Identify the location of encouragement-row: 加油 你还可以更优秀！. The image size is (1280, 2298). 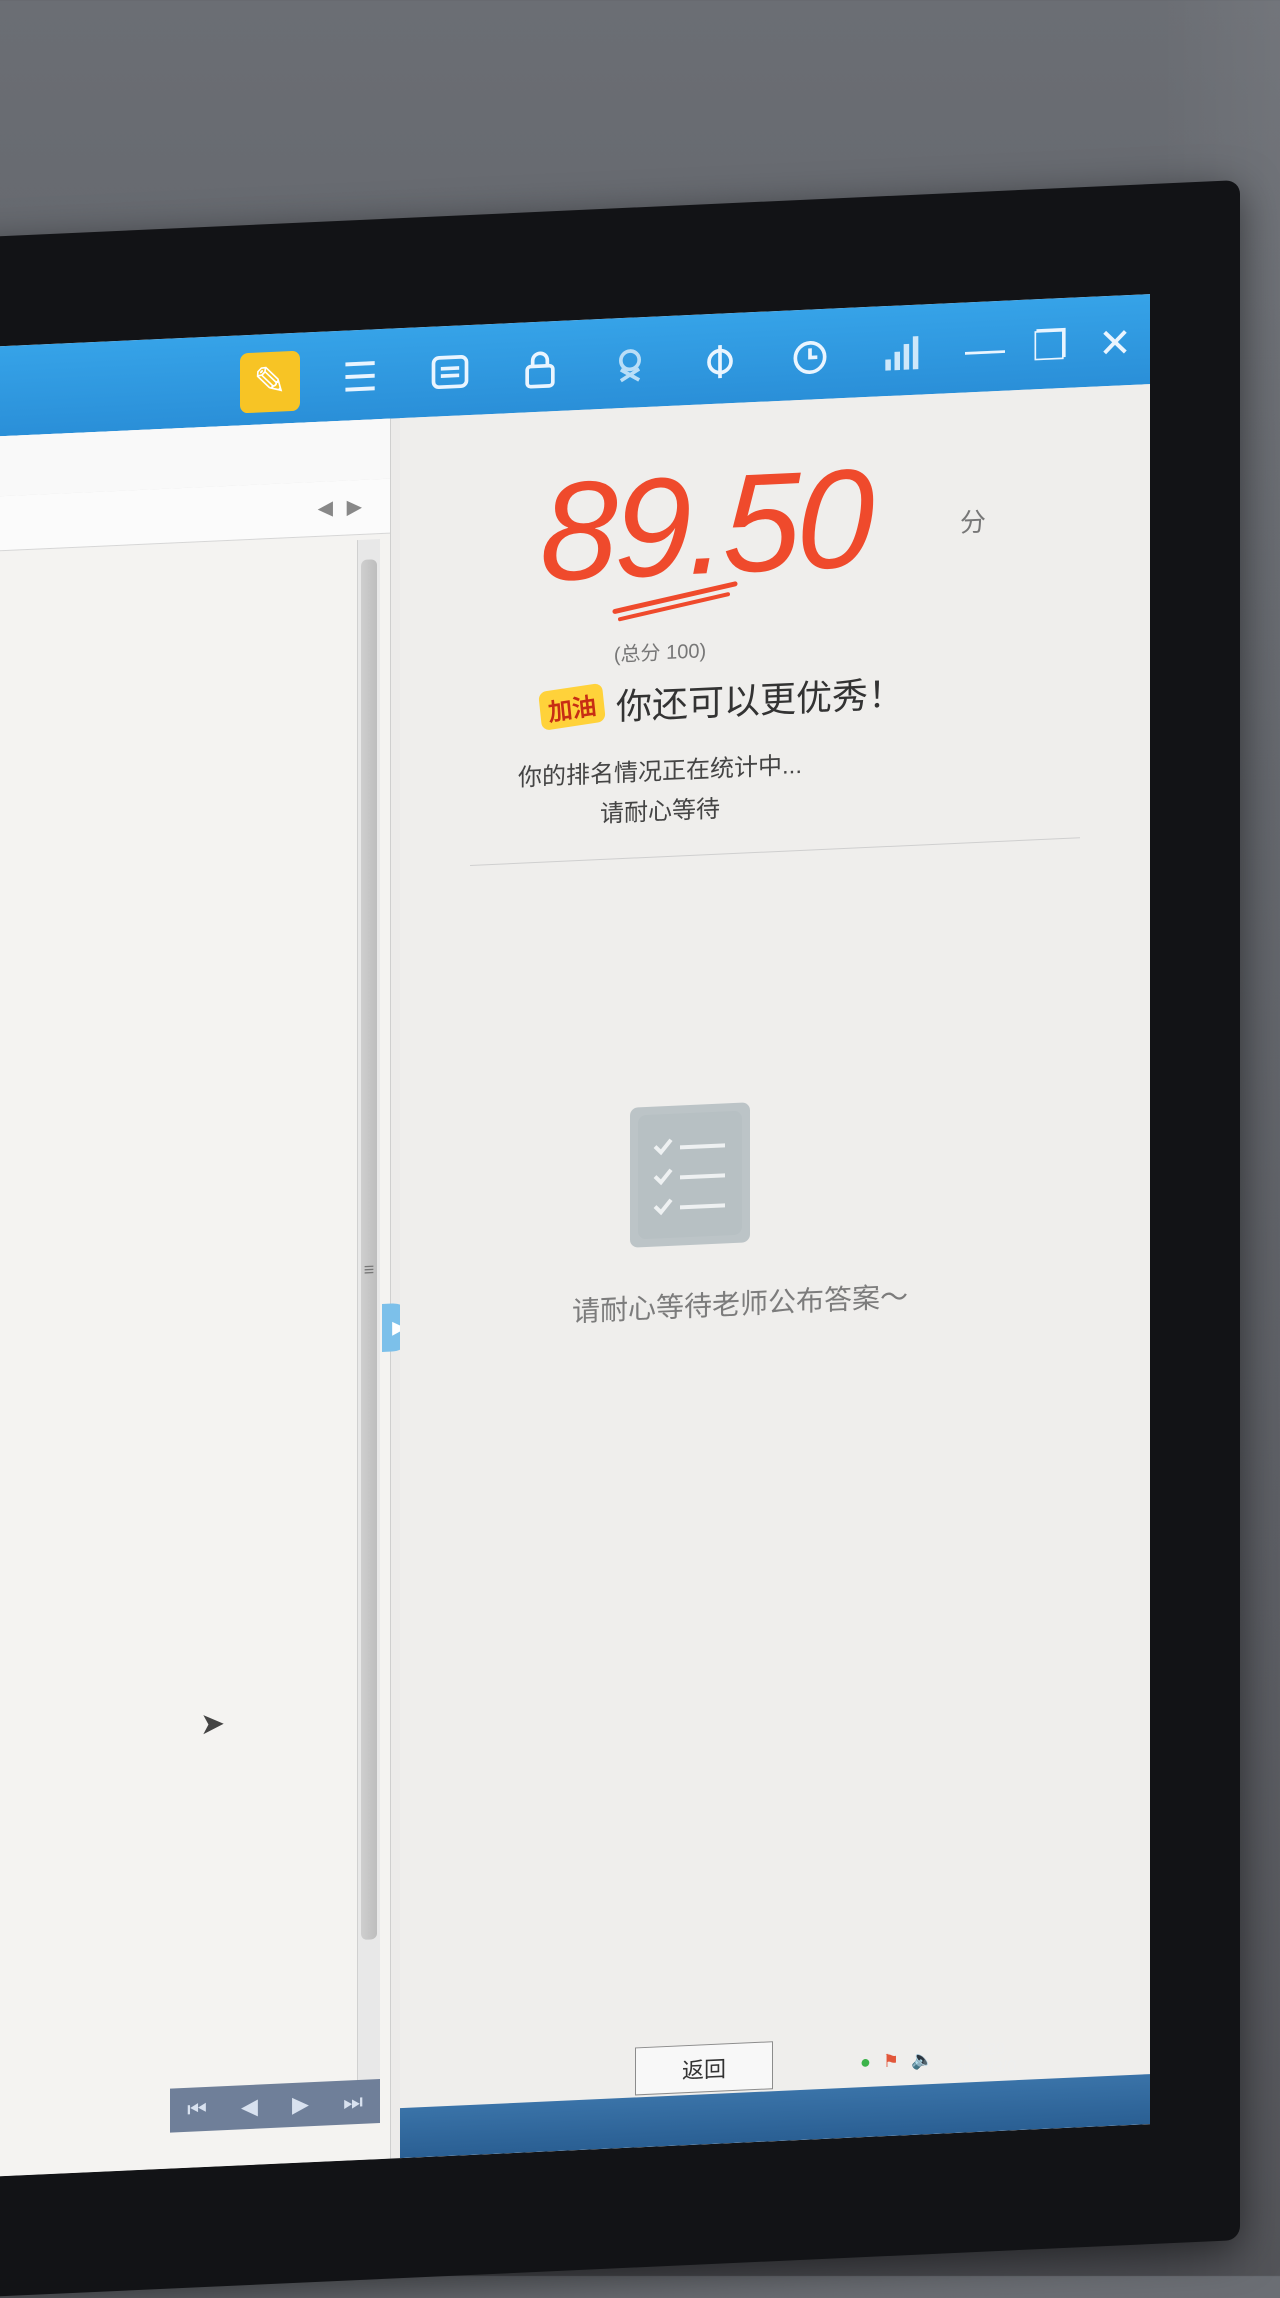
(721, 699).